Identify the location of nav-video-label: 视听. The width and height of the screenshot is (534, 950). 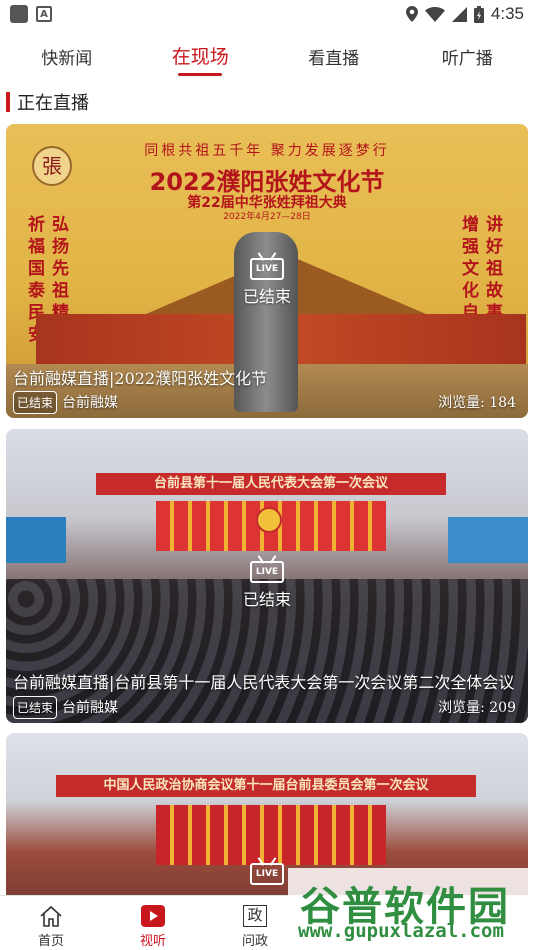
(152, 941).